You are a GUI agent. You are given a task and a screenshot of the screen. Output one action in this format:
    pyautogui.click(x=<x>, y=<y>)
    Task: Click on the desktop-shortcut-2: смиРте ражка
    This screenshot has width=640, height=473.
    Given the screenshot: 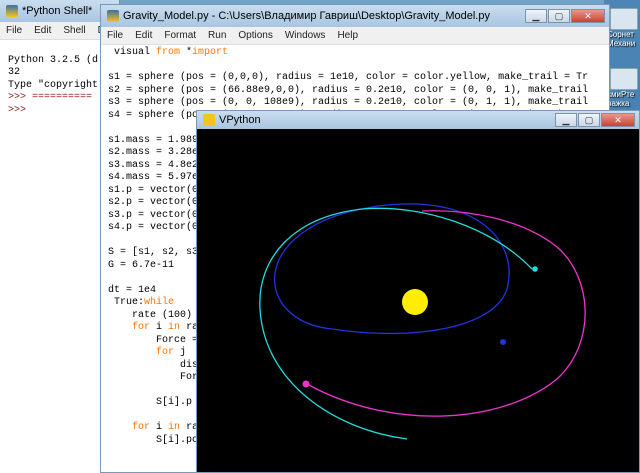 What is the action you would take?
    pyautogui.click(x=623, y=88)
    